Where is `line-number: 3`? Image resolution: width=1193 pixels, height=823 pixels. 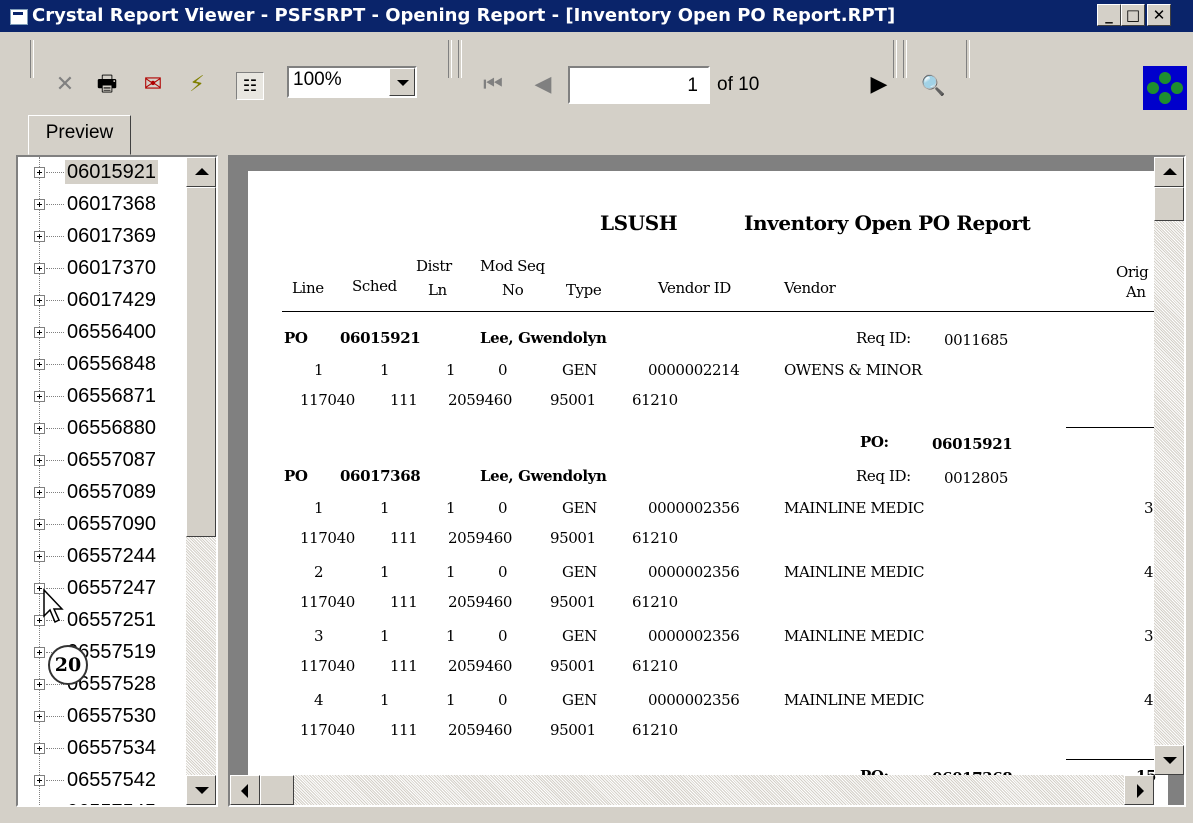 line-number: 3 is located at coordinates (319, 636).